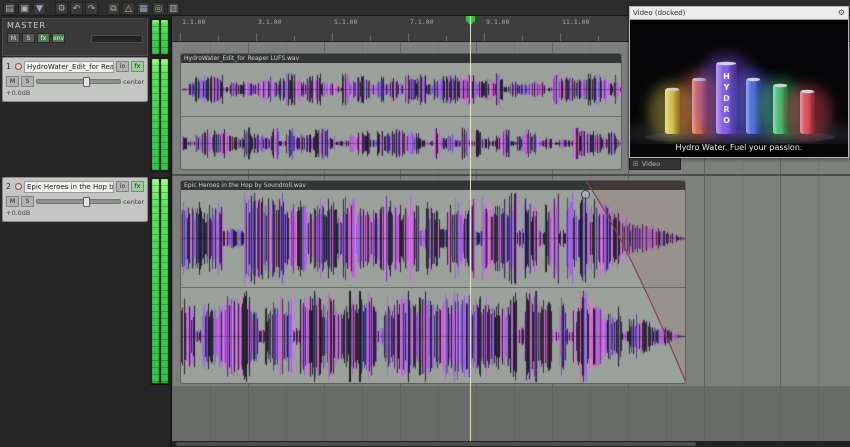 The height and width of the screenshot is (447, 850). What do you see at coordinates (160, 114) in the screenshot?
I see `track-1-level-meter` at bounding box center [160, 114].